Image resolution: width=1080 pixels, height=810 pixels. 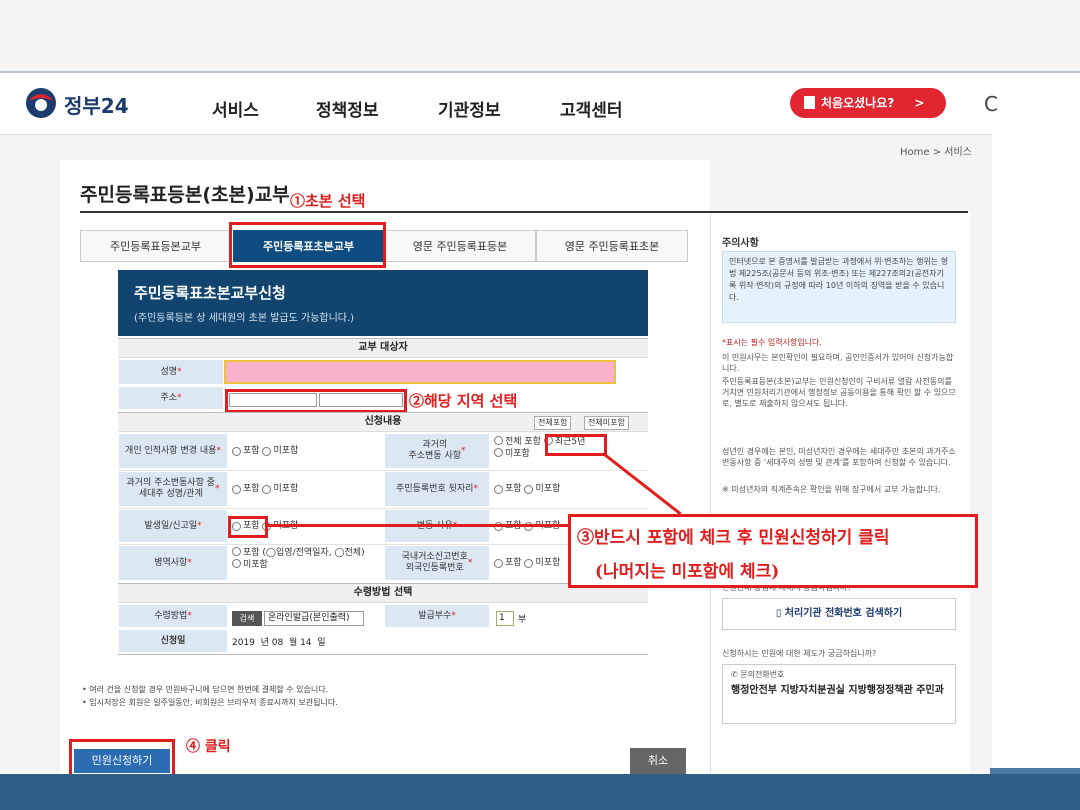 What do you see at coordinates (171, 372) in the screenshot?
I see `name-label: 성명 *` at bounding box center [171, 372].